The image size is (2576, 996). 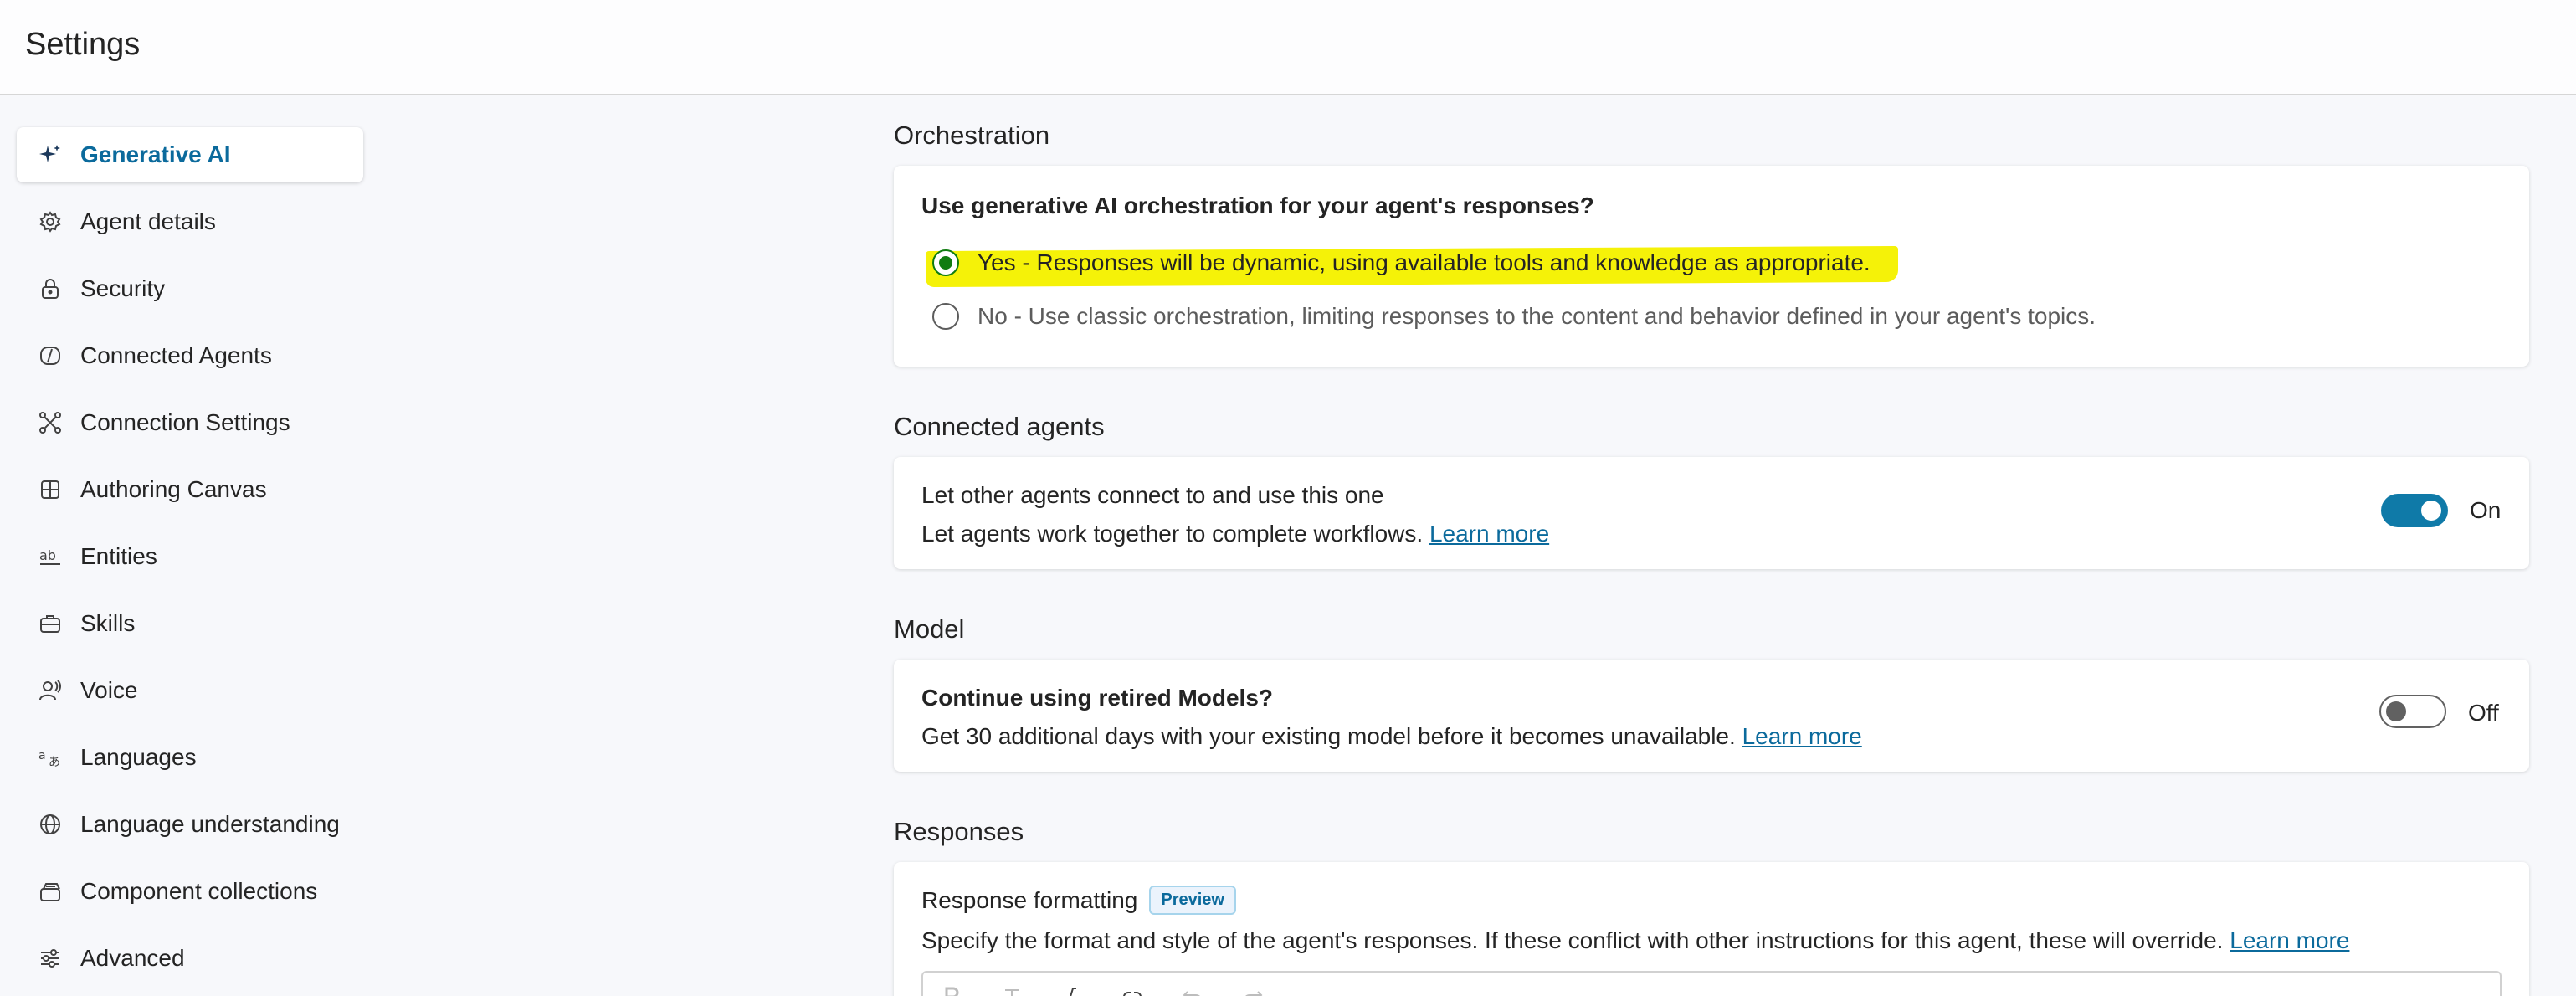 I want to click on responses-learn-more-link: Learn more, so click(x=2289, y=940).